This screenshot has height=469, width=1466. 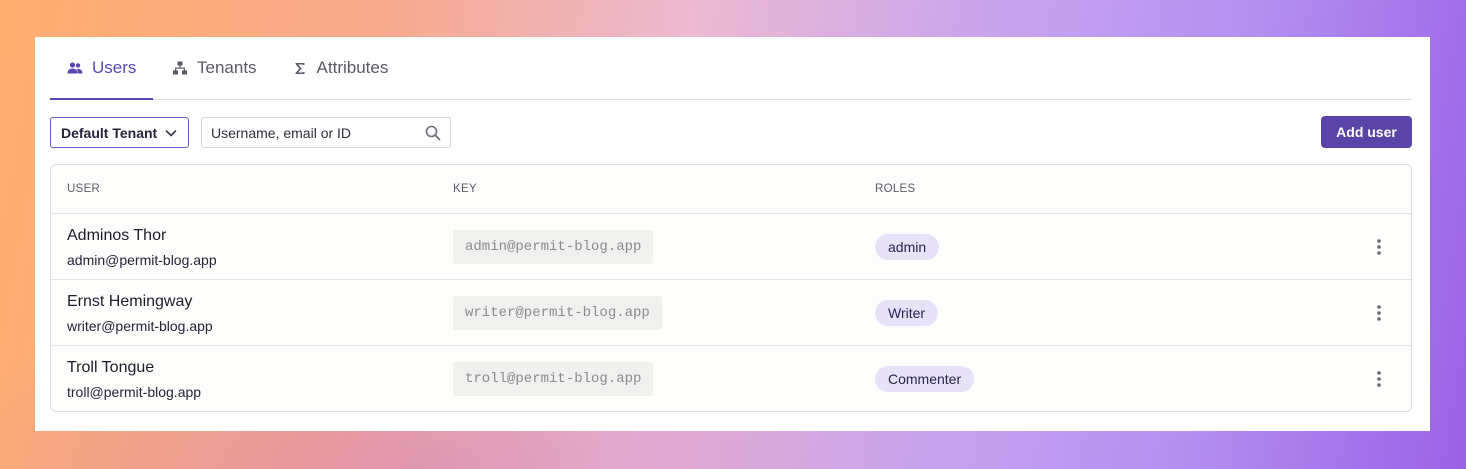 What do you see at coordinates (300, 68) in the screenshot?
I see `sigma-icon` at bounding box center [300, 68].